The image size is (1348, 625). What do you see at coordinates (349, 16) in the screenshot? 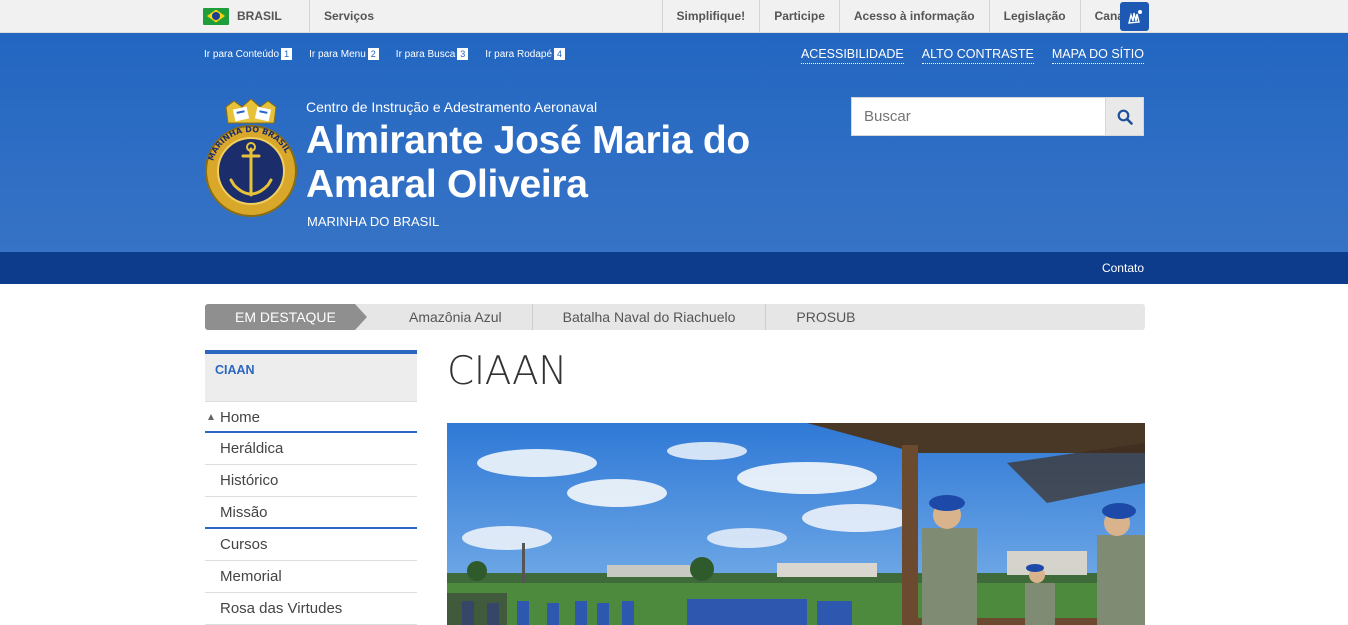
I see `servicos-link: Serviços` at bounding box center [349, 16].